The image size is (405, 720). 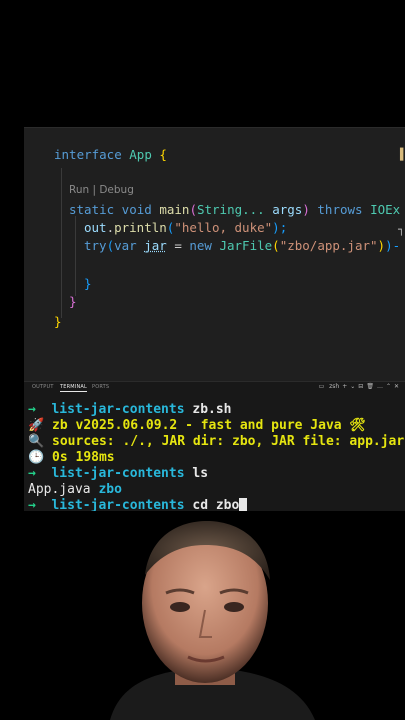 I want to click on terminal-line: App.java zbo, so click(x=75, y=490).